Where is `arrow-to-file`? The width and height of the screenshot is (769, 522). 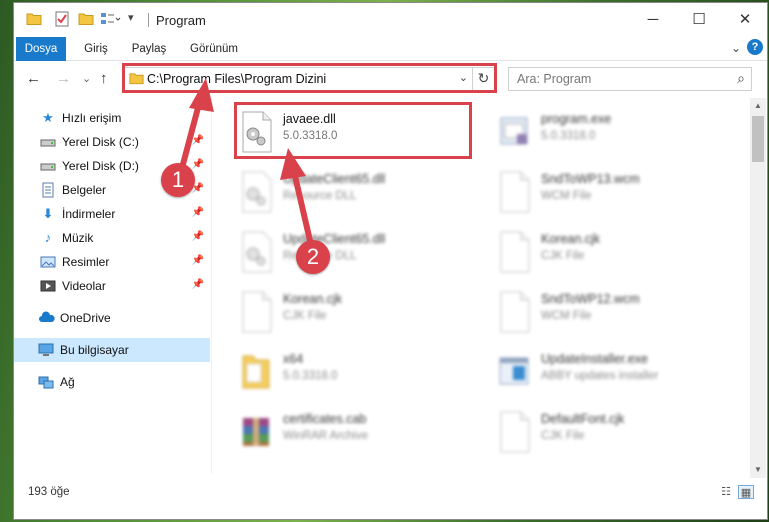 arrow-to-file is located at coordinates (297, 198).